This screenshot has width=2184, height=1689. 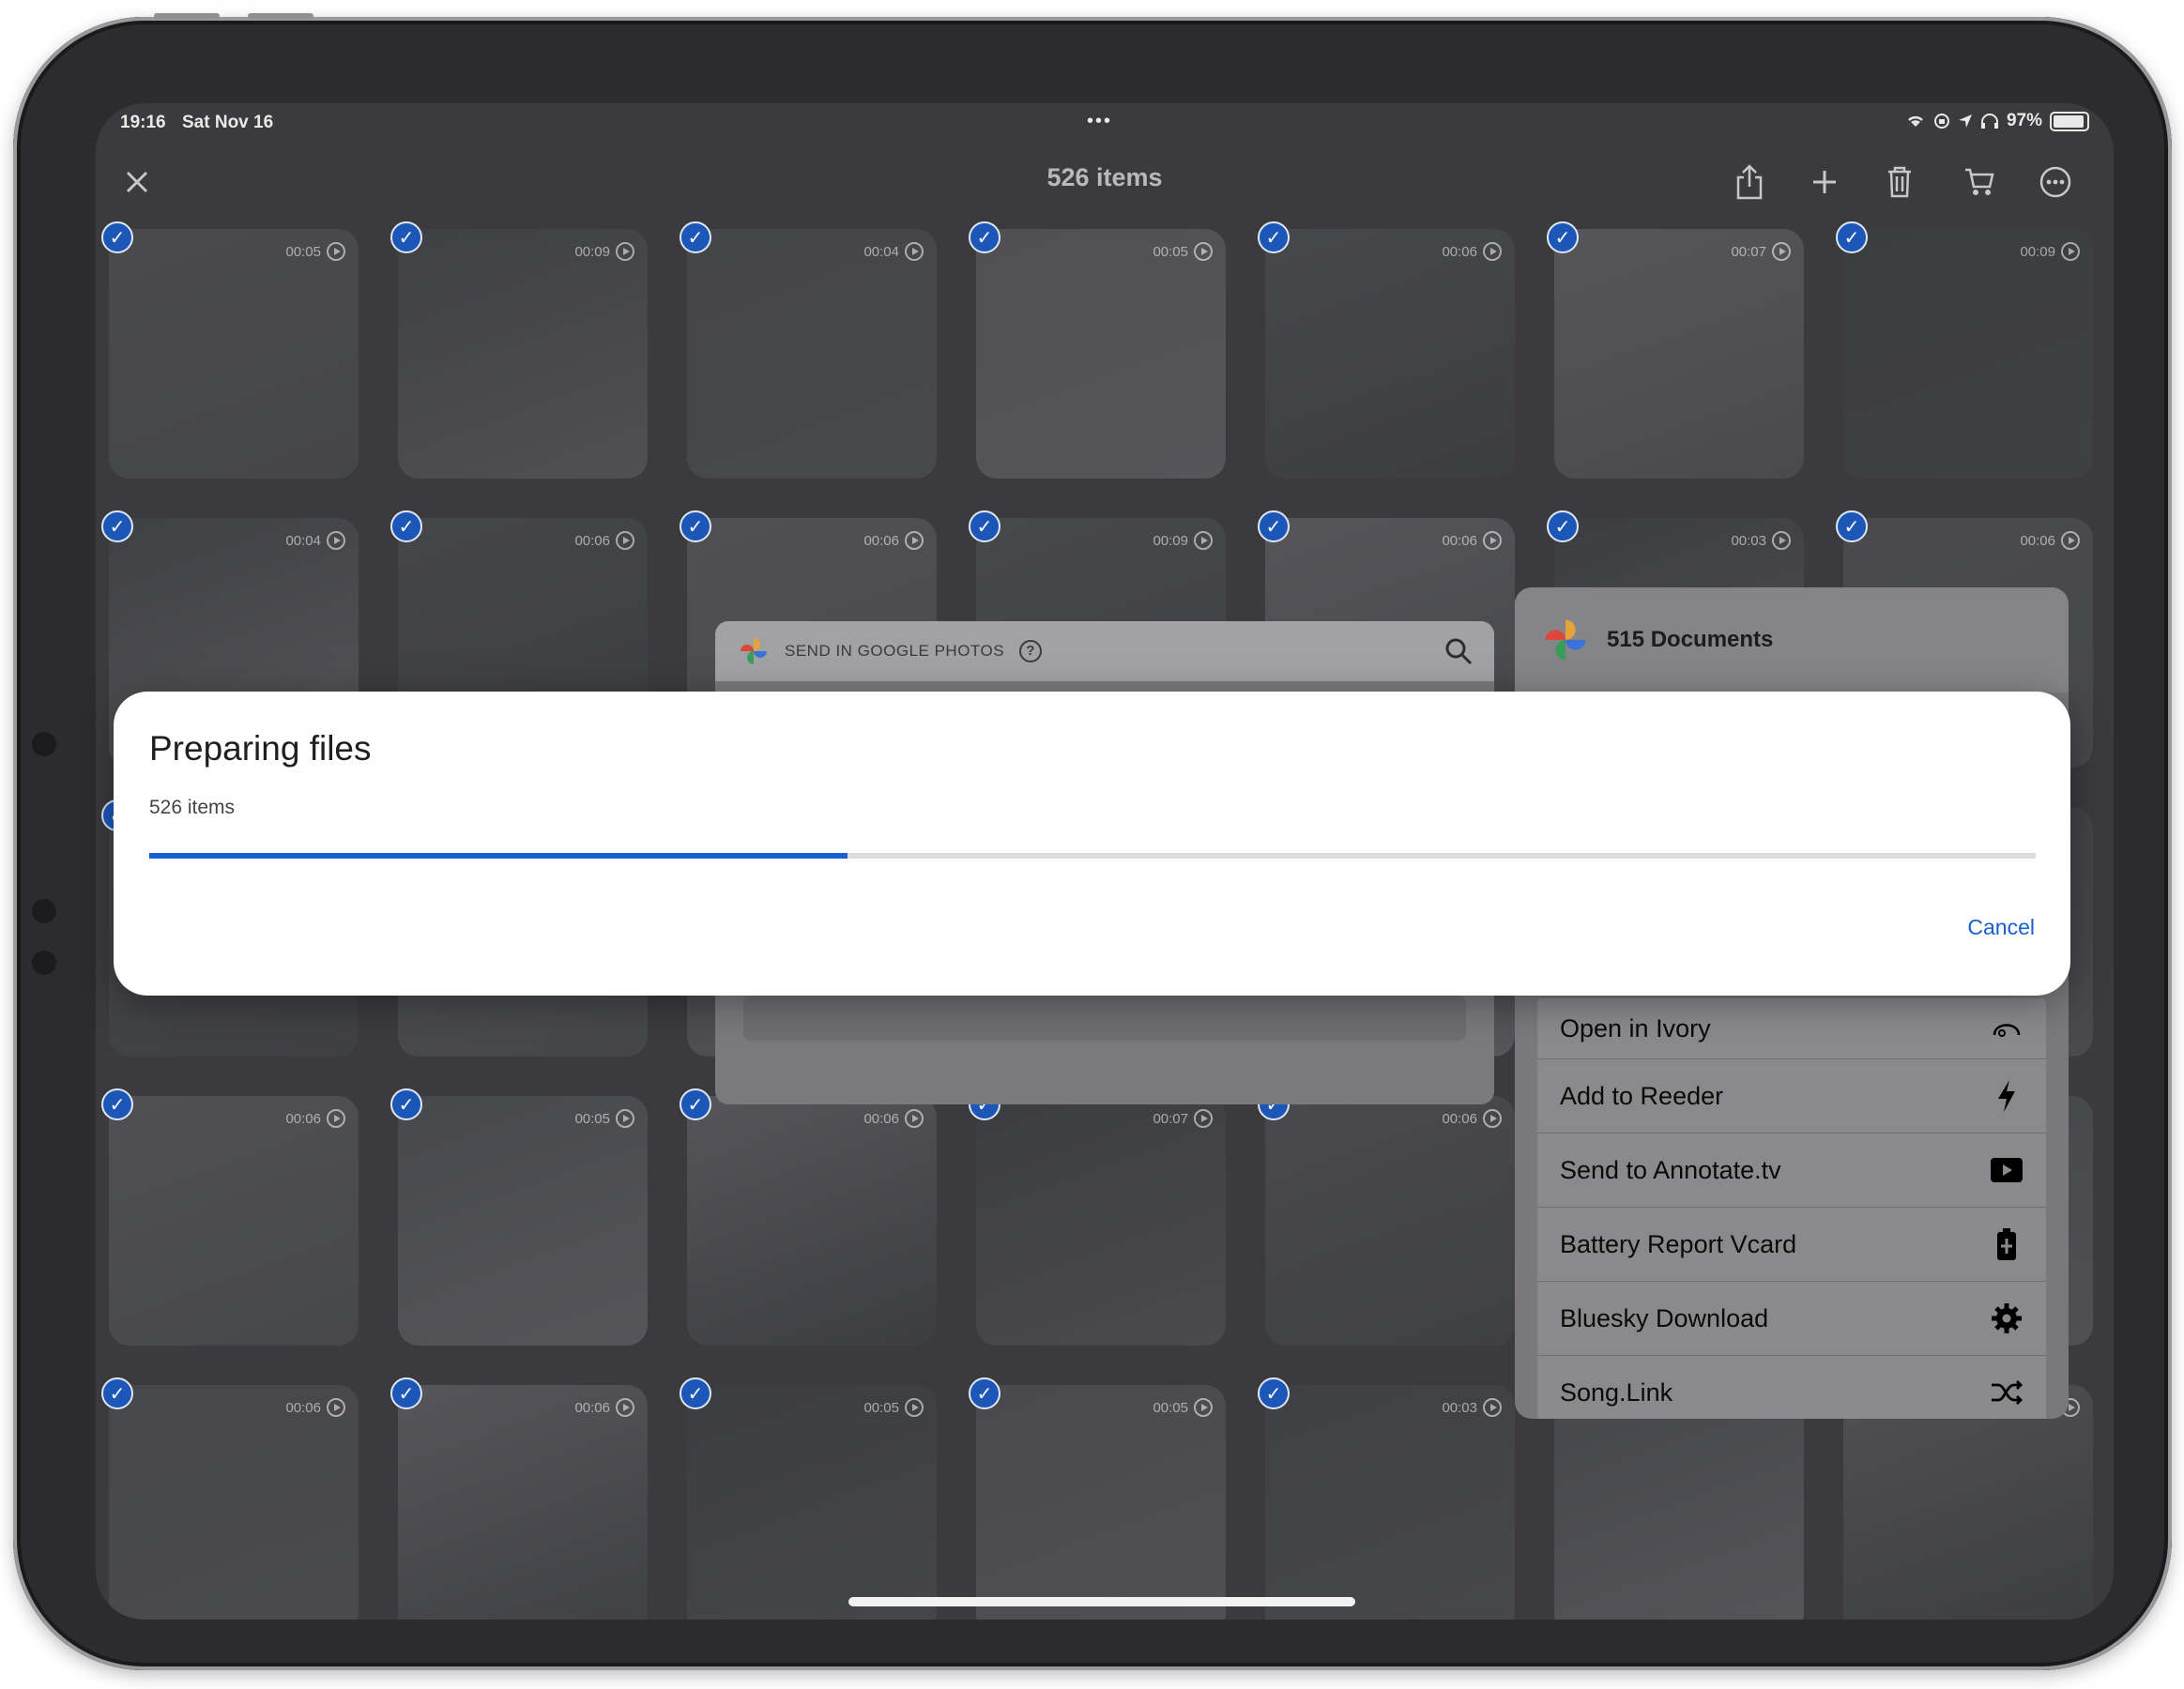 What do you see at coordinates (895, 651) in the screenshot?
I see `google-photos-title: SEND IN GOOGLE PHOTOS` at bounding box center [895, 651].